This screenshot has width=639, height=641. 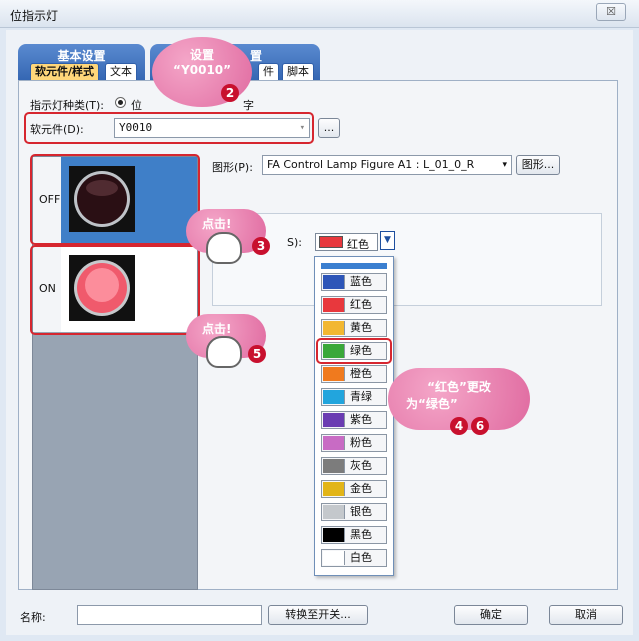 What do you see at coordinates (504, 165) in the screenshot?
I see `figure-dropdown-icon: ▾` at bounding box center [504, 165].